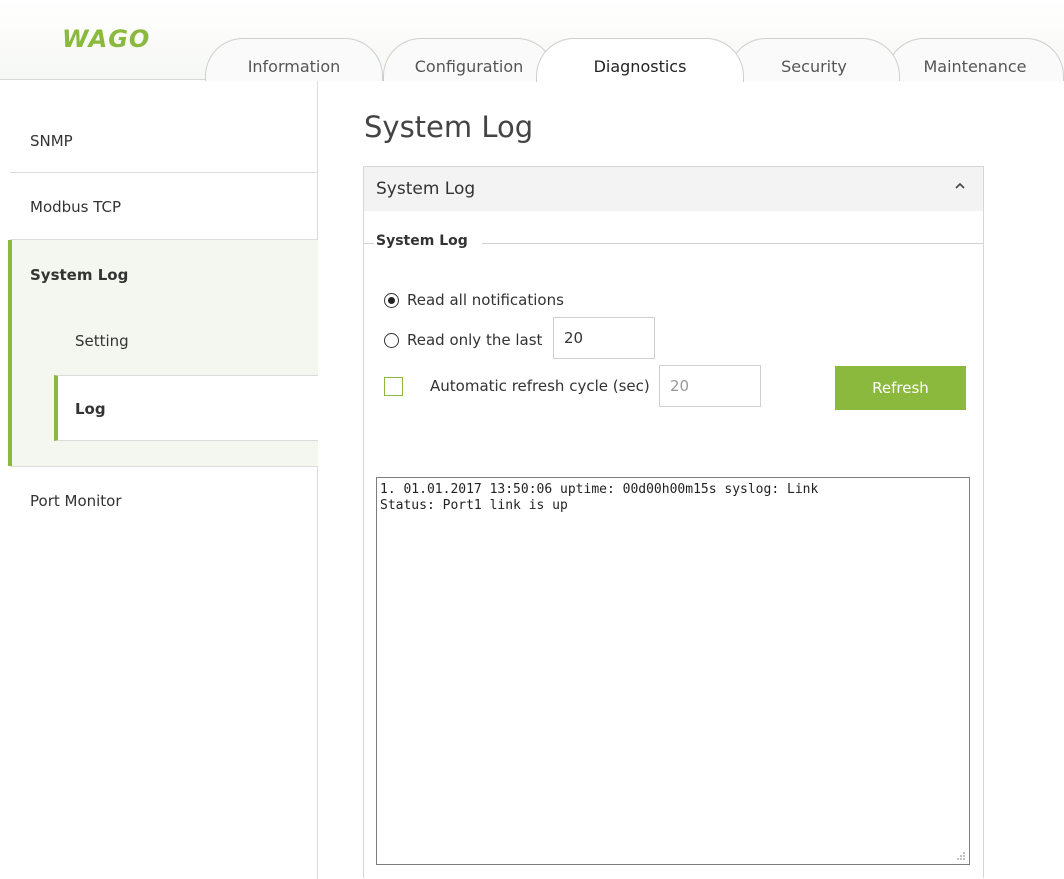 The image size is (1064, 879). What do you see at coordinates (475, 340) in the screenshot?
I see `radio-read-last-label: Read only the last` at bounding box center [475, 340].